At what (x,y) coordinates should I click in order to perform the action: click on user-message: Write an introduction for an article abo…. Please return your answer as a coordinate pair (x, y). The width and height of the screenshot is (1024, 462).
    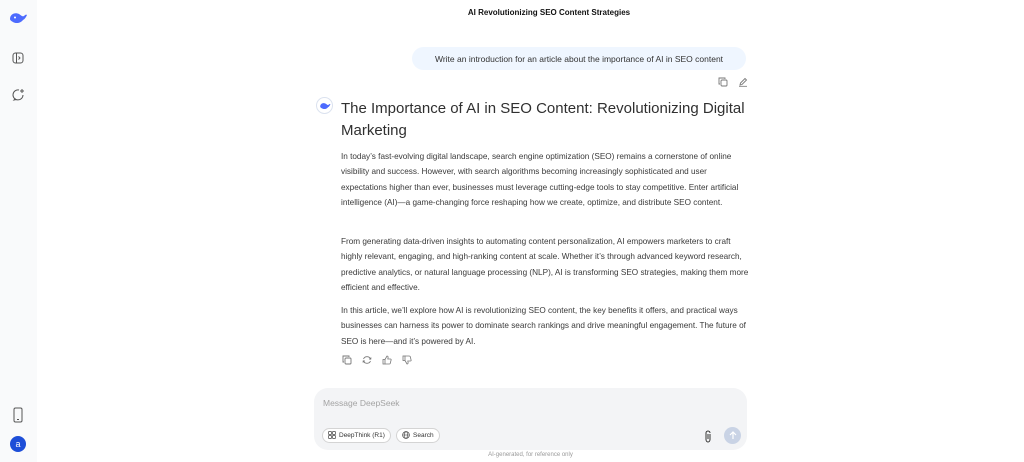
    Looking at the image, I should click on (579, 58).